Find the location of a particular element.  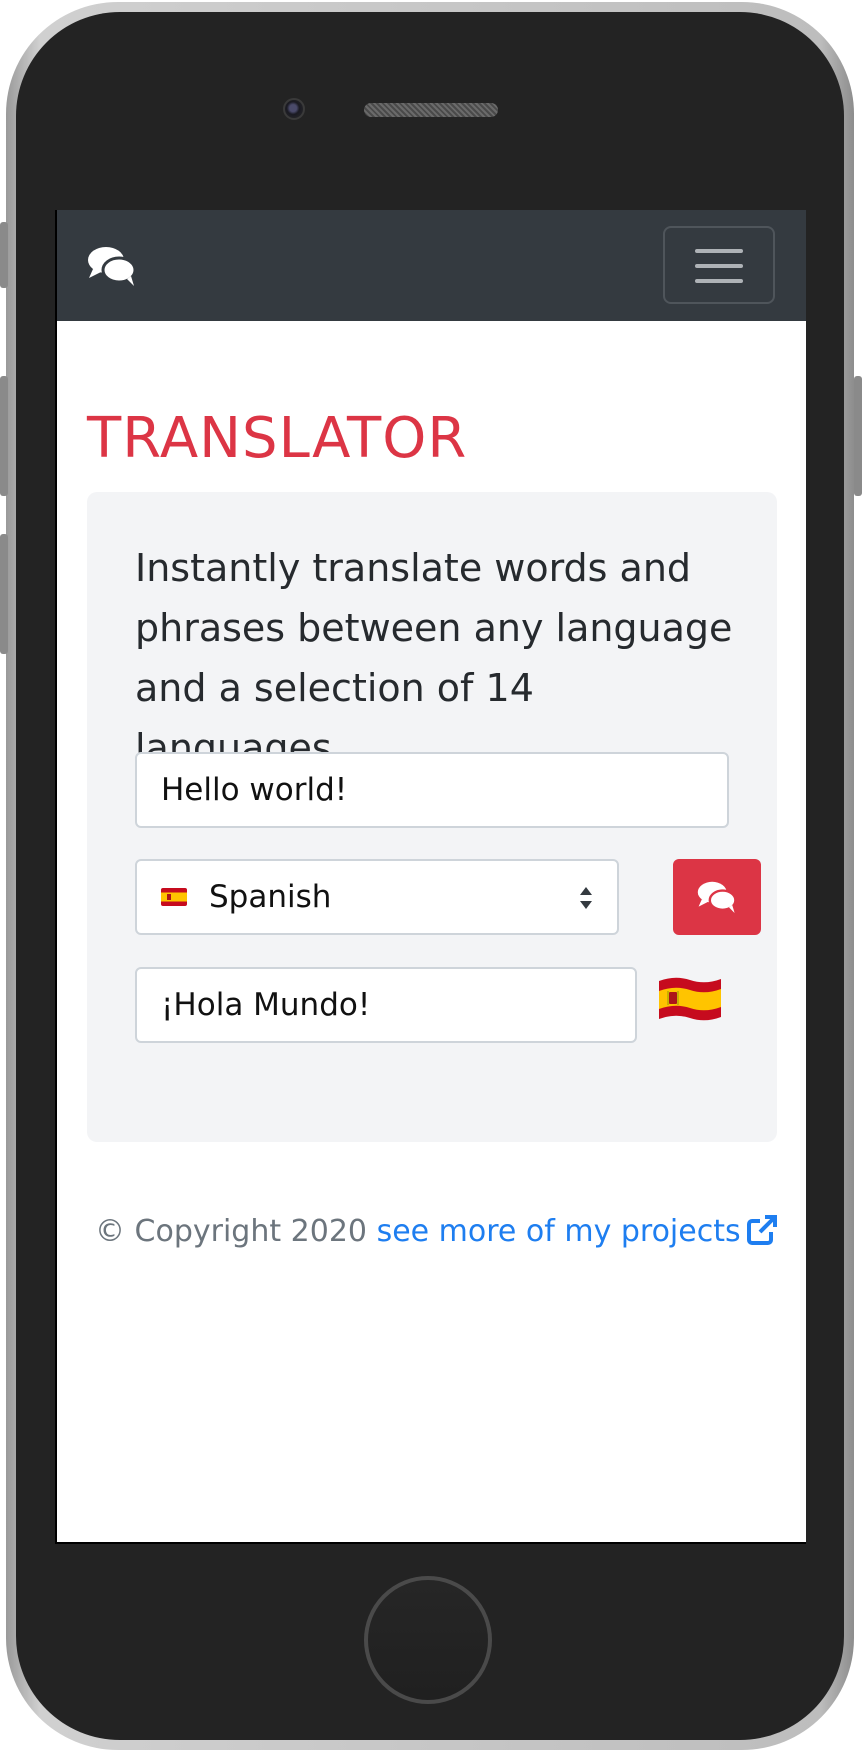

front-camera is located at coordinates (294, 109).